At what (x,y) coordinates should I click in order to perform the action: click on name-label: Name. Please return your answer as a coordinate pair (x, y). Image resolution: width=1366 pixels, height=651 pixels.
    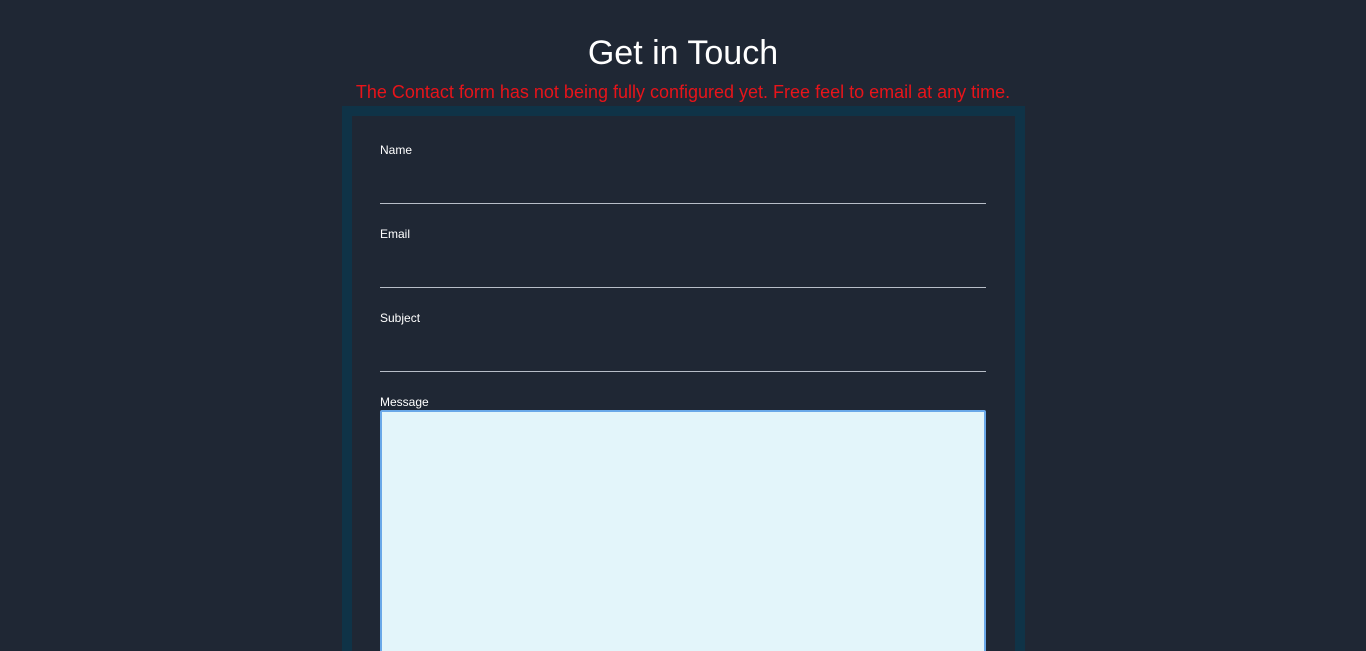
    Looking at the image, I should click on (396, 150).